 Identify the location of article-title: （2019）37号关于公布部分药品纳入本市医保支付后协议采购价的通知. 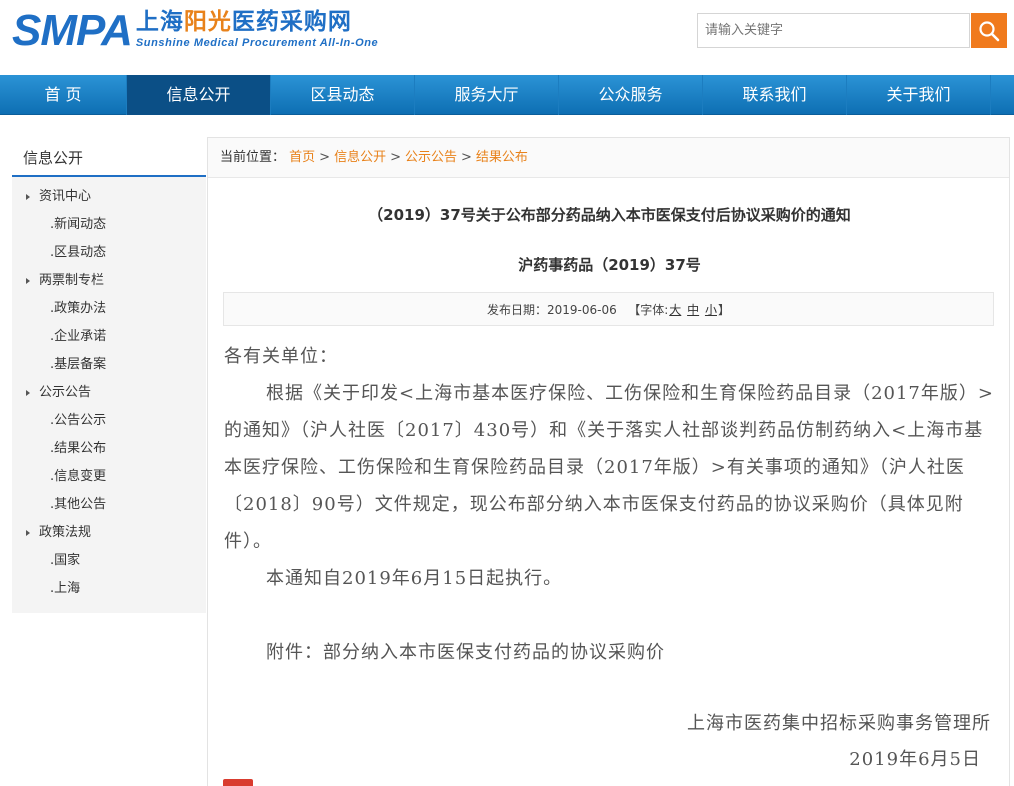
(609, 215).